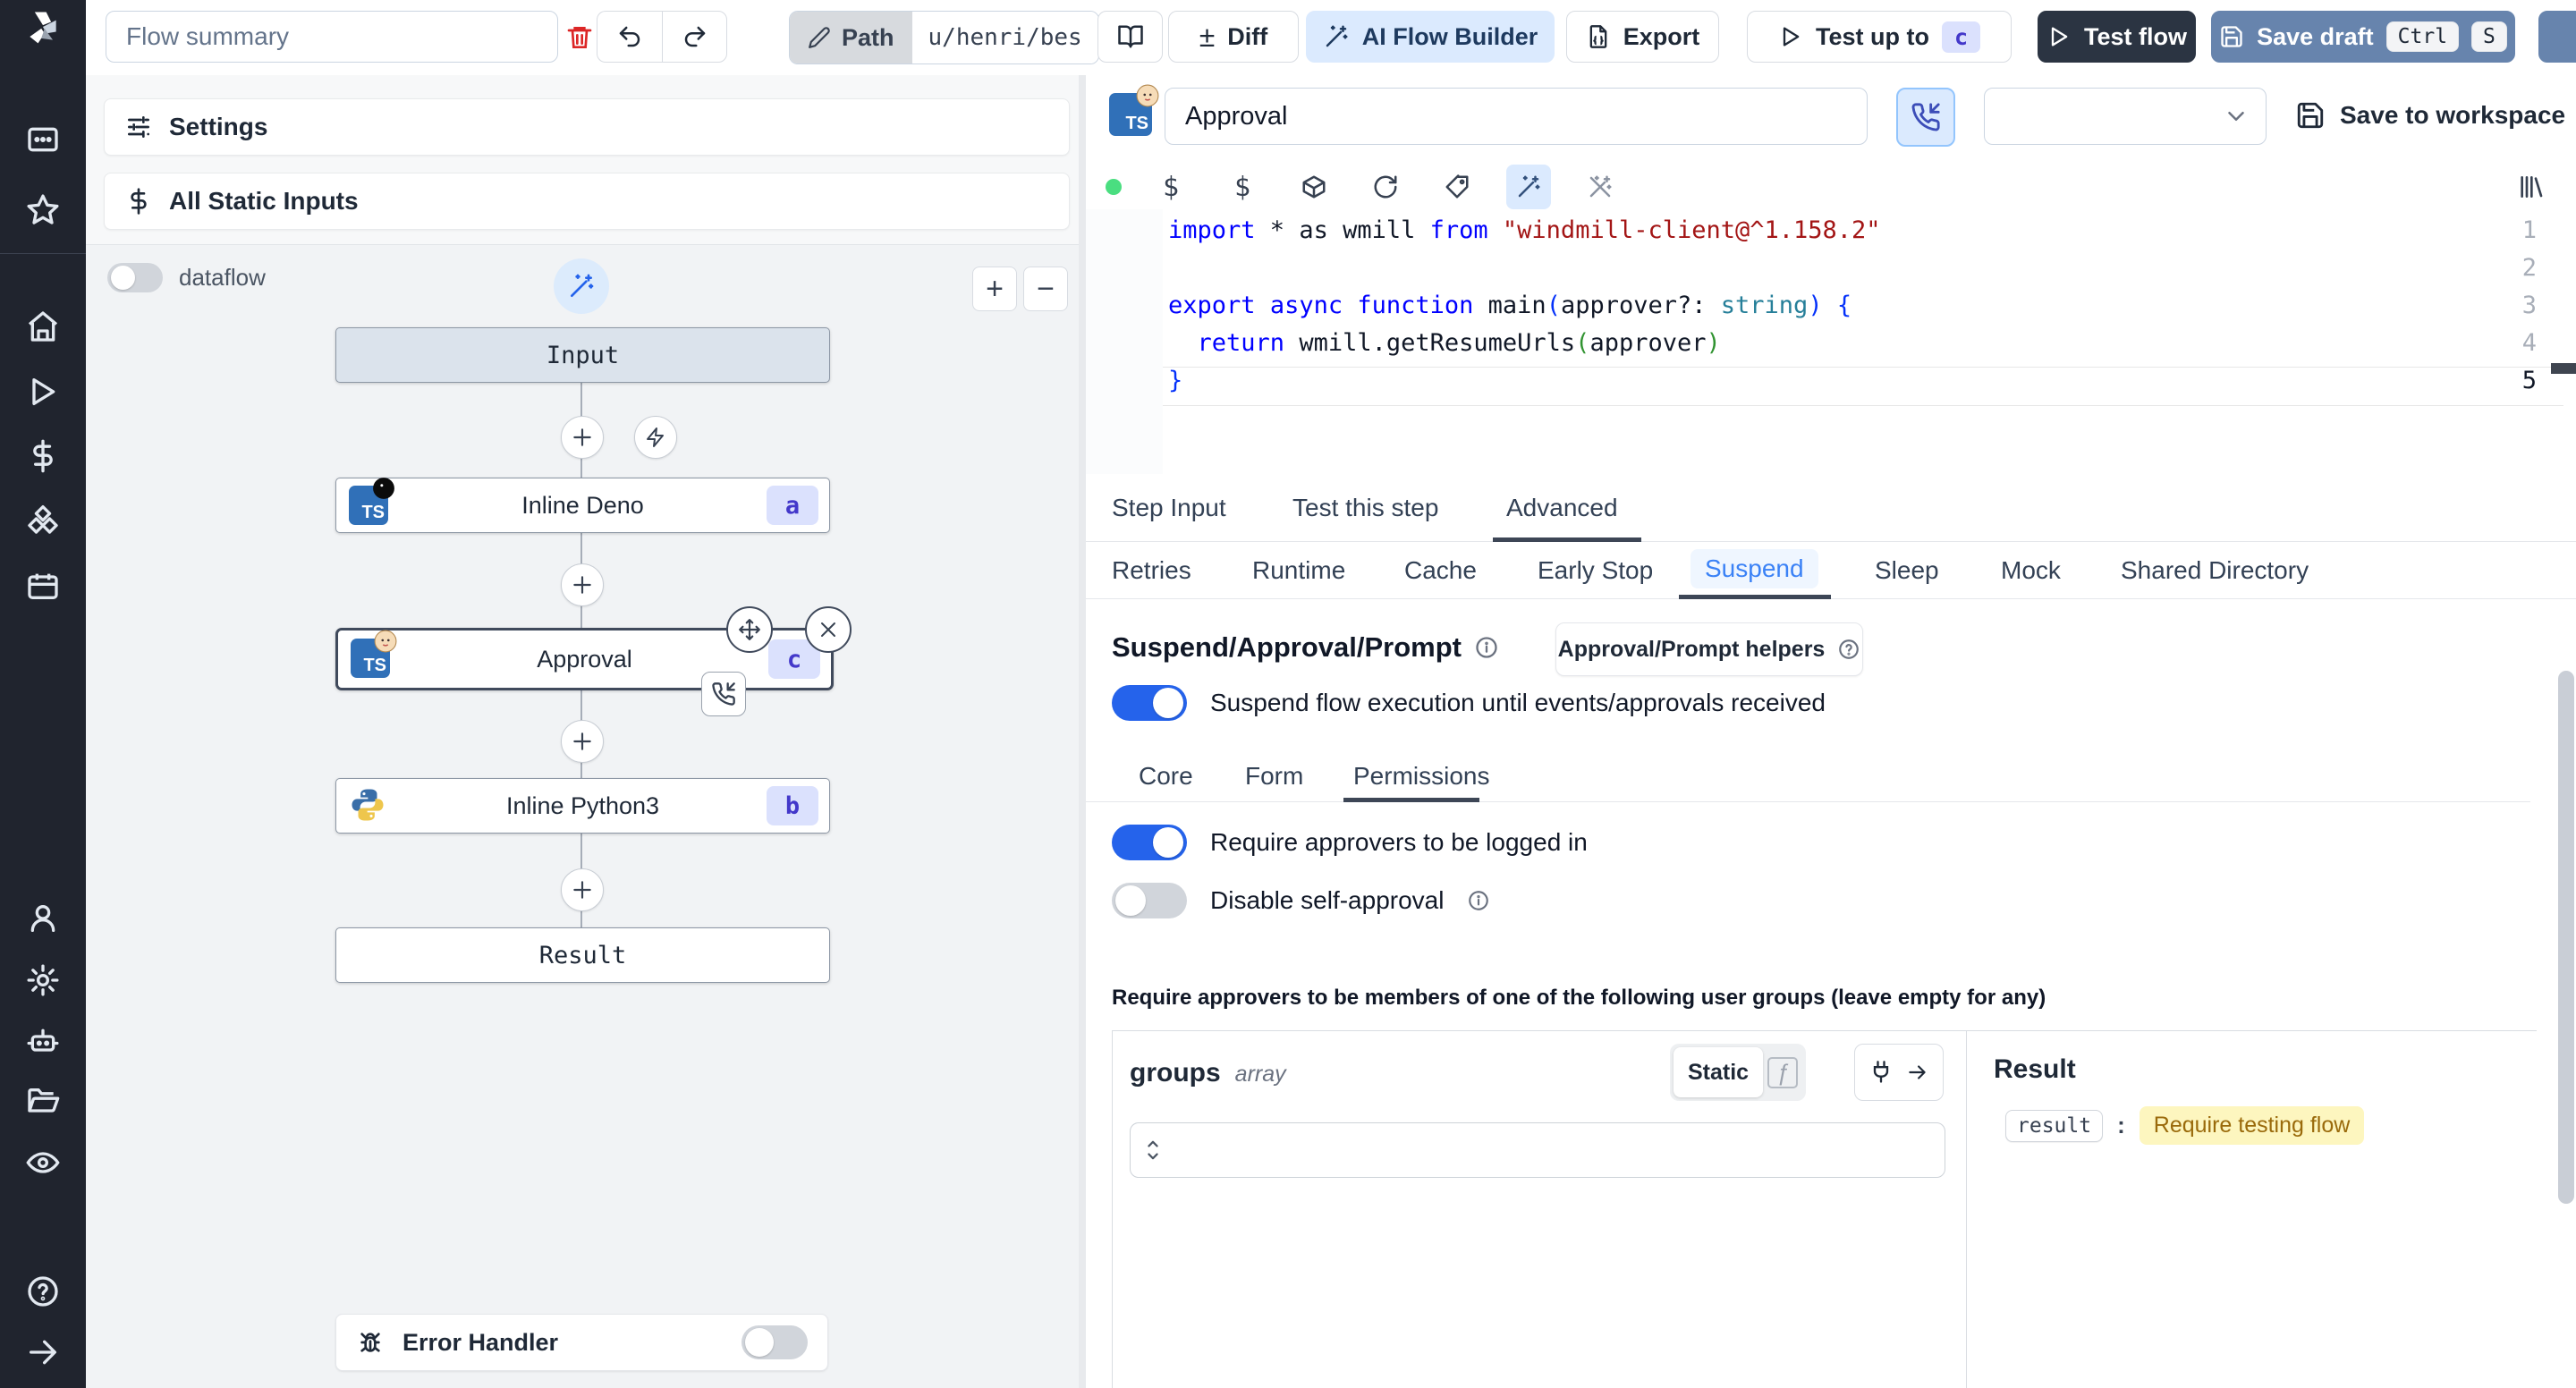  I want to click on connect-input-button, so click(1899, 1072).